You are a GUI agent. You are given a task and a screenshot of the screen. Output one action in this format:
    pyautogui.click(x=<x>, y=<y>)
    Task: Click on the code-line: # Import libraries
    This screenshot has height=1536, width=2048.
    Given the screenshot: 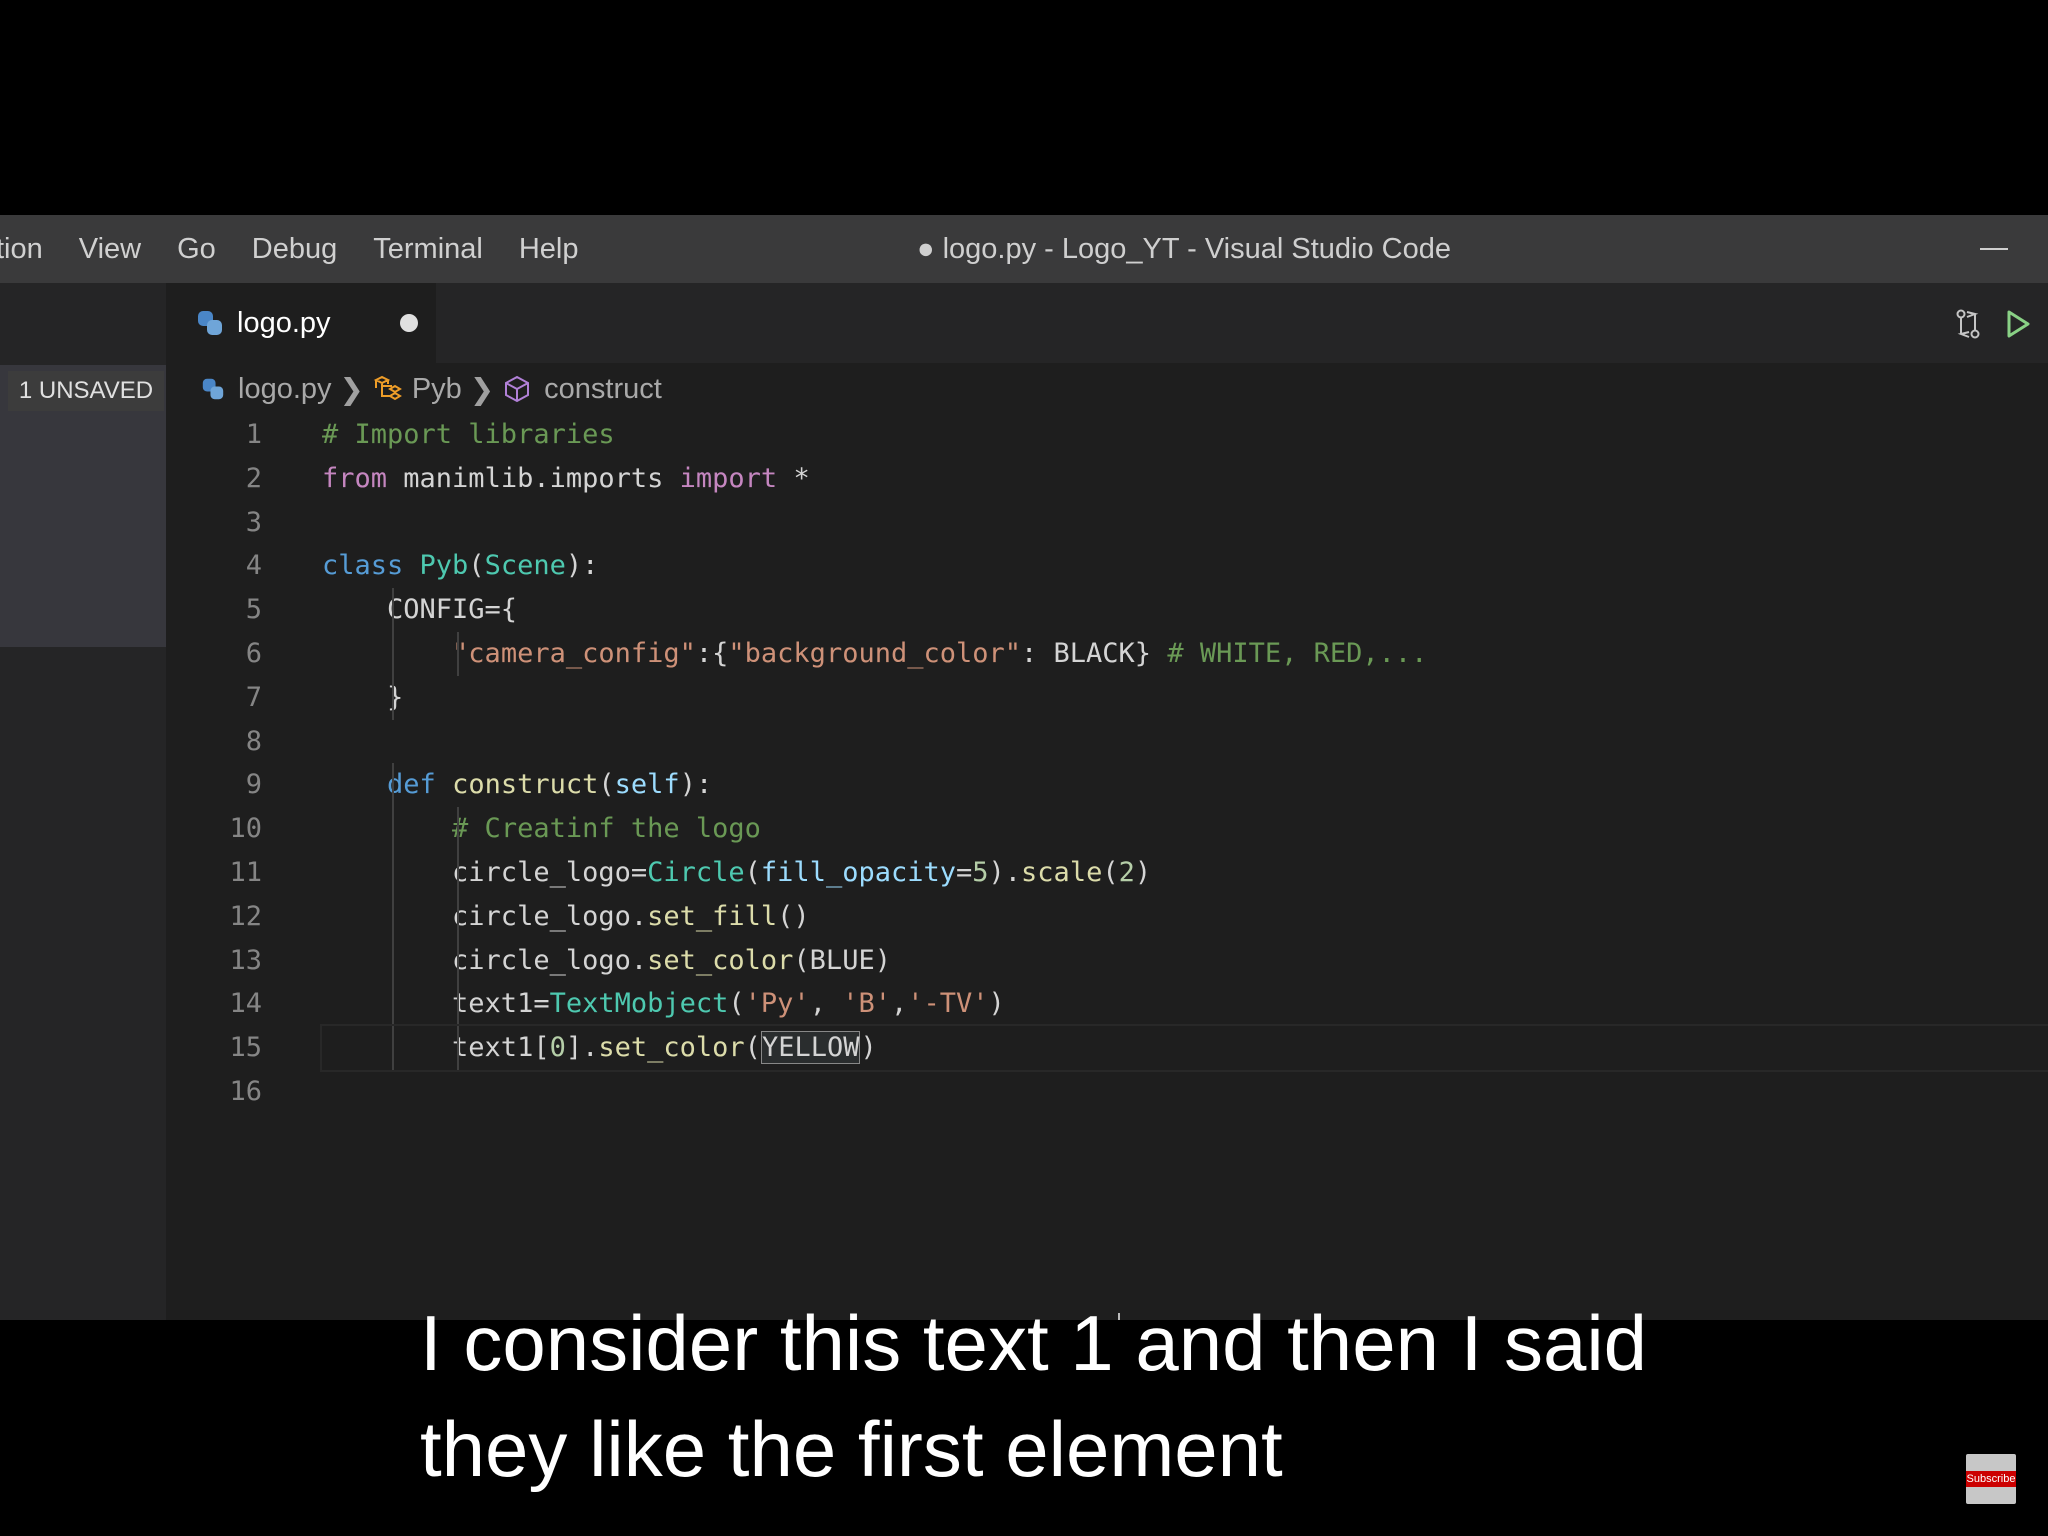 What is the action you would take?
    pyautogui.click(x=1185, y=435)
    